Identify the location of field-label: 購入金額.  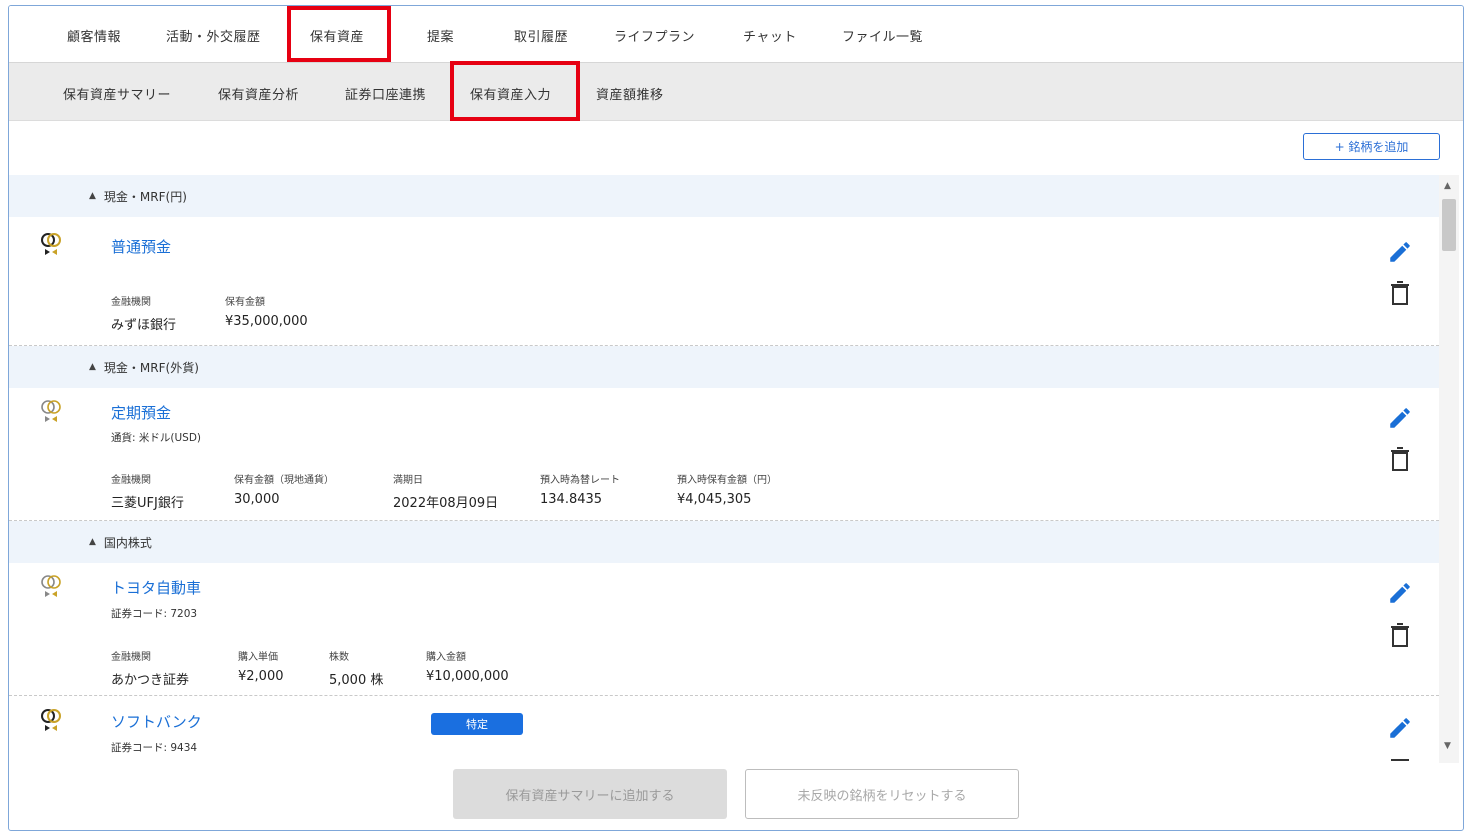
(446, 657).